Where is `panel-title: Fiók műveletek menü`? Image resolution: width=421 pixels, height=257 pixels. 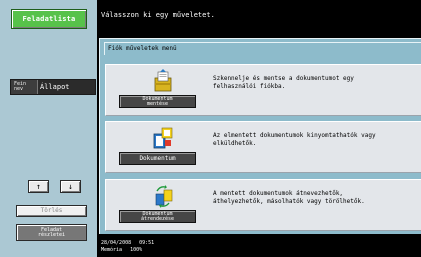
panel-title: Fiók műveletek menü is located at coordinates (262, 48).